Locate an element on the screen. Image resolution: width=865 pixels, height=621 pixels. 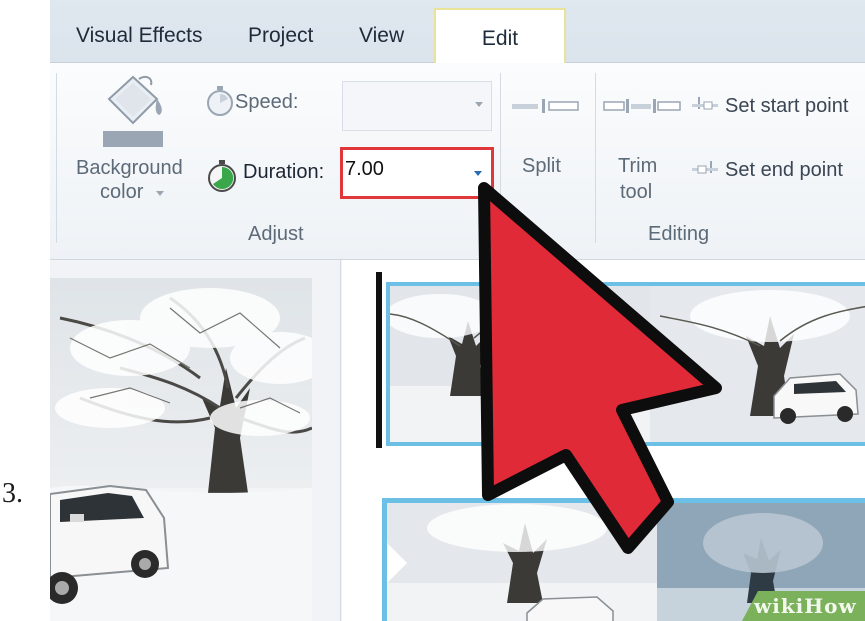
storyboard-clip is located at coordinates (625, 364).